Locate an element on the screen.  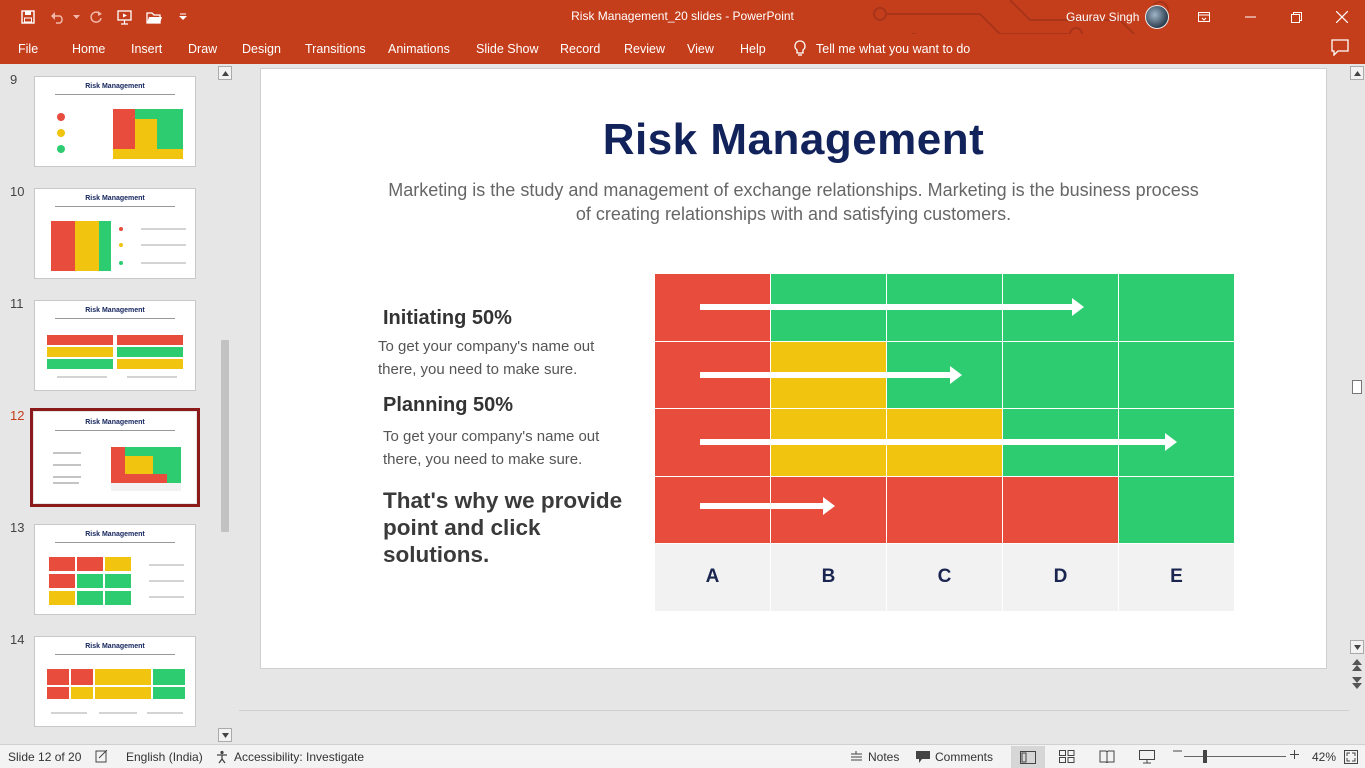
normal-view-icon is located at coordinates (1028, 757).